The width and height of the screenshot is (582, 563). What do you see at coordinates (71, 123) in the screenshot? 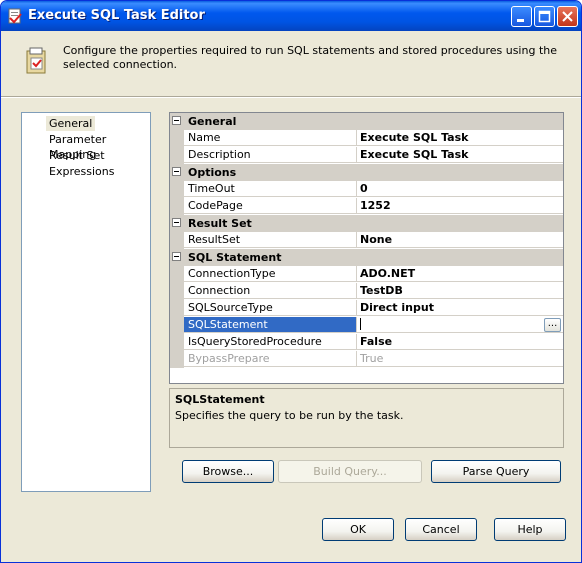
I see `nav-item-general: General` at bounding box center [71, 123].